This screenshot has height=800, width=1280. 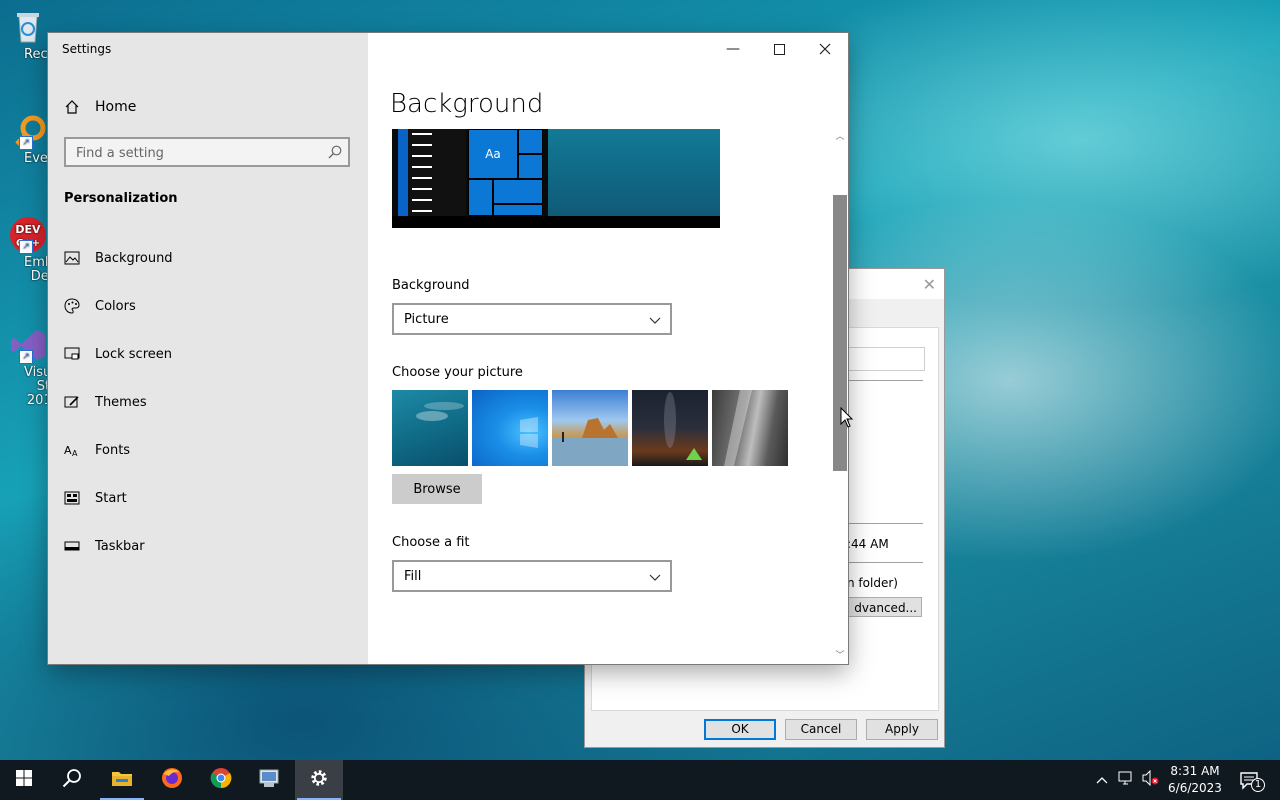 What do you see at coordinates (872, 583) in the screenshot?
I see `dialog-folder-text: n folder)` at bounding box center [872, 583].